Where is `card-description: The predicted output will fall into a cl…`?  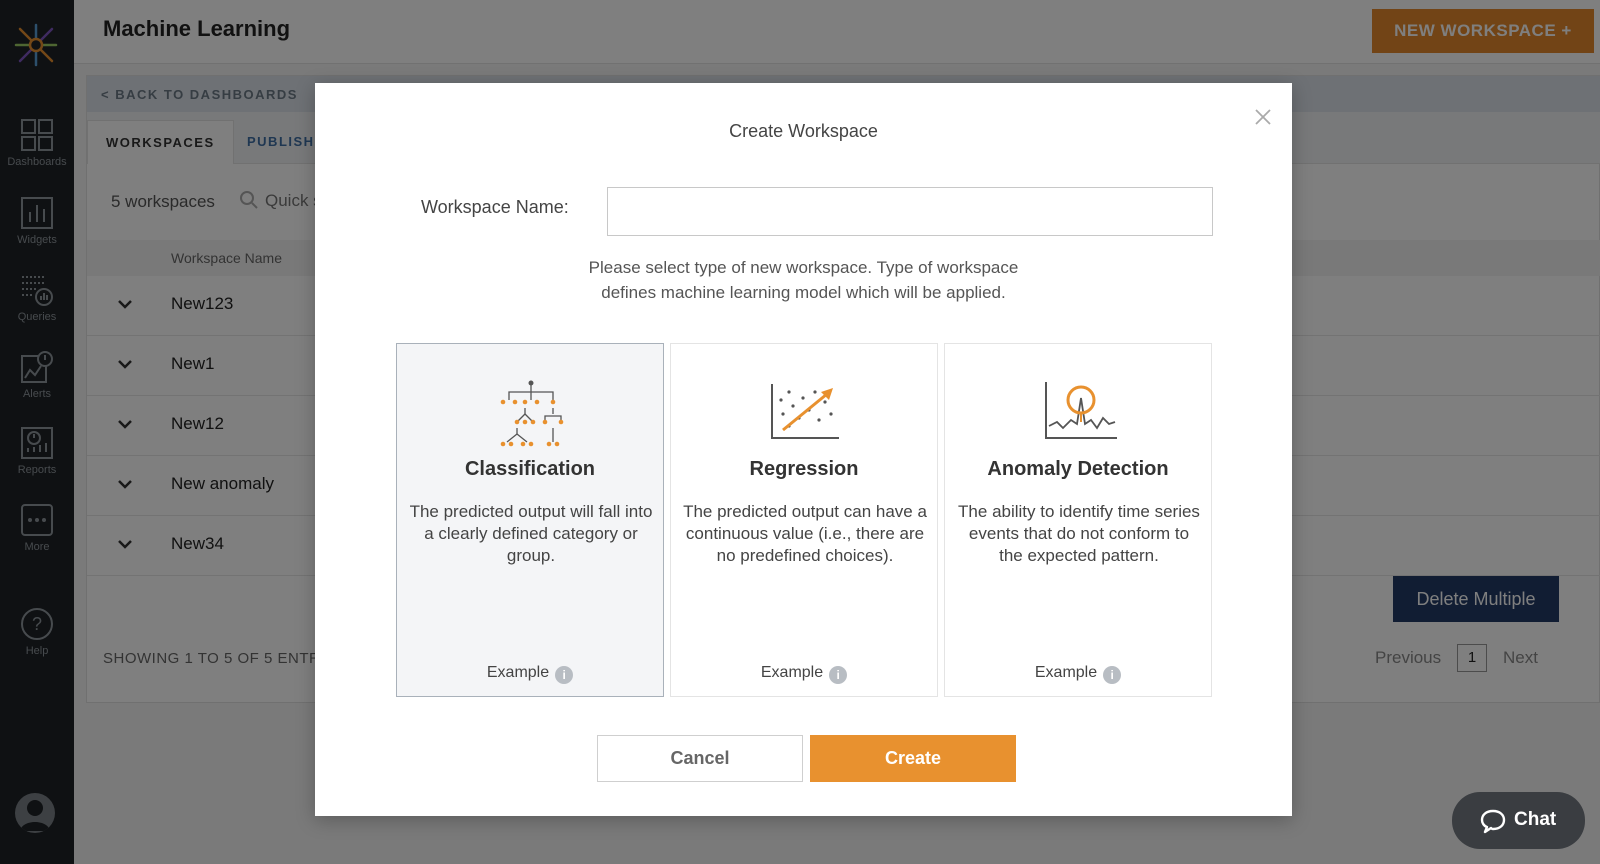
card-description: The predicted output will fall into a cl… is located at coordinates (531, 533).